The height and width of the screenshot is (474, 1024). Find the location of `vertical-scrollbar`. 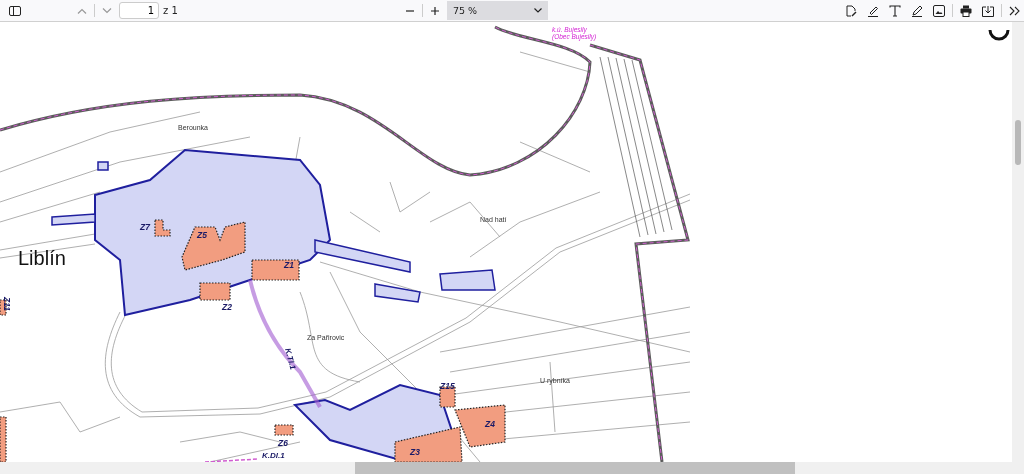

vertical-scrollbar is located at coordinates (1018, 242).